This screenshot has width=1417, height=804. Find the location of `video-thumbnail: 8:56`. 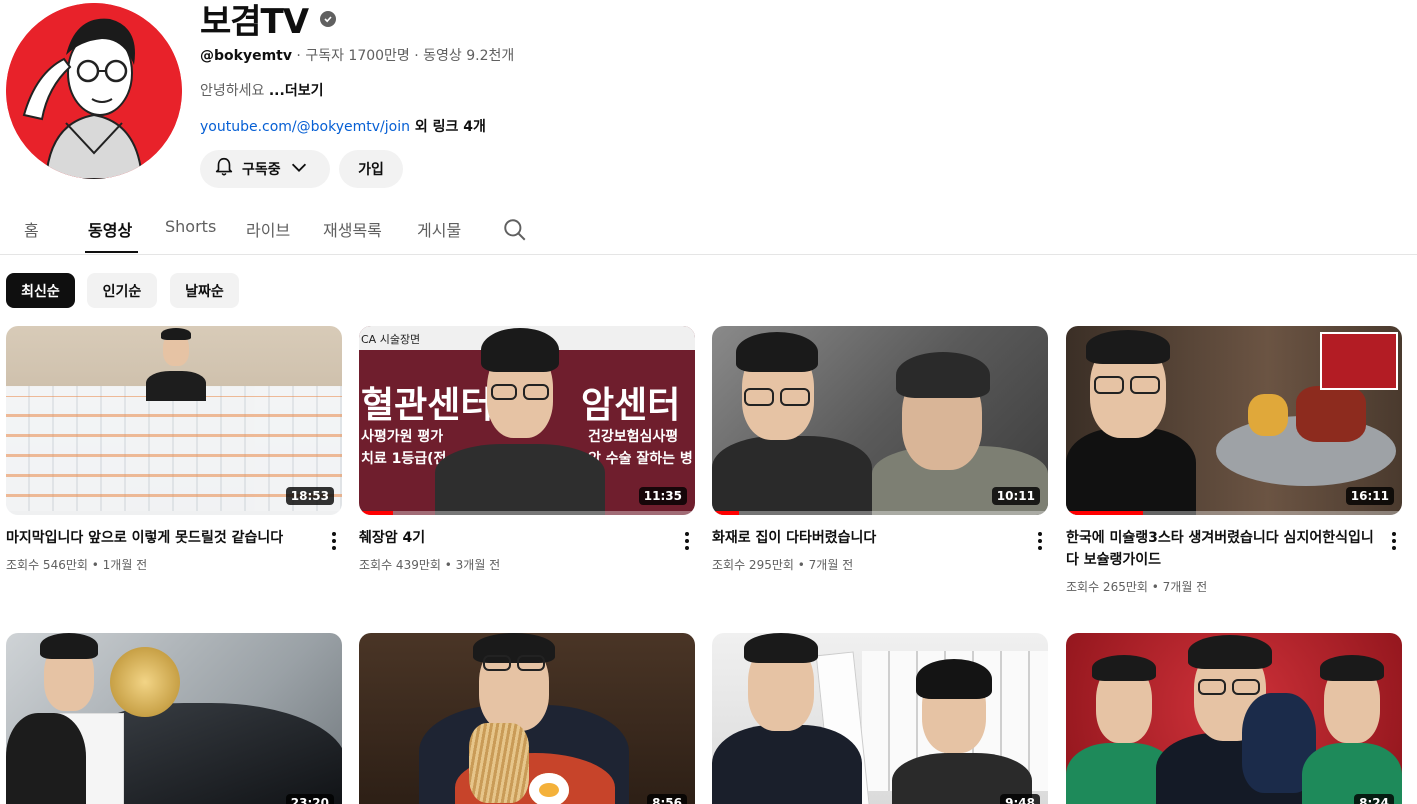

video-thumbnail: 8:56 is located at coordinates (527, 718).